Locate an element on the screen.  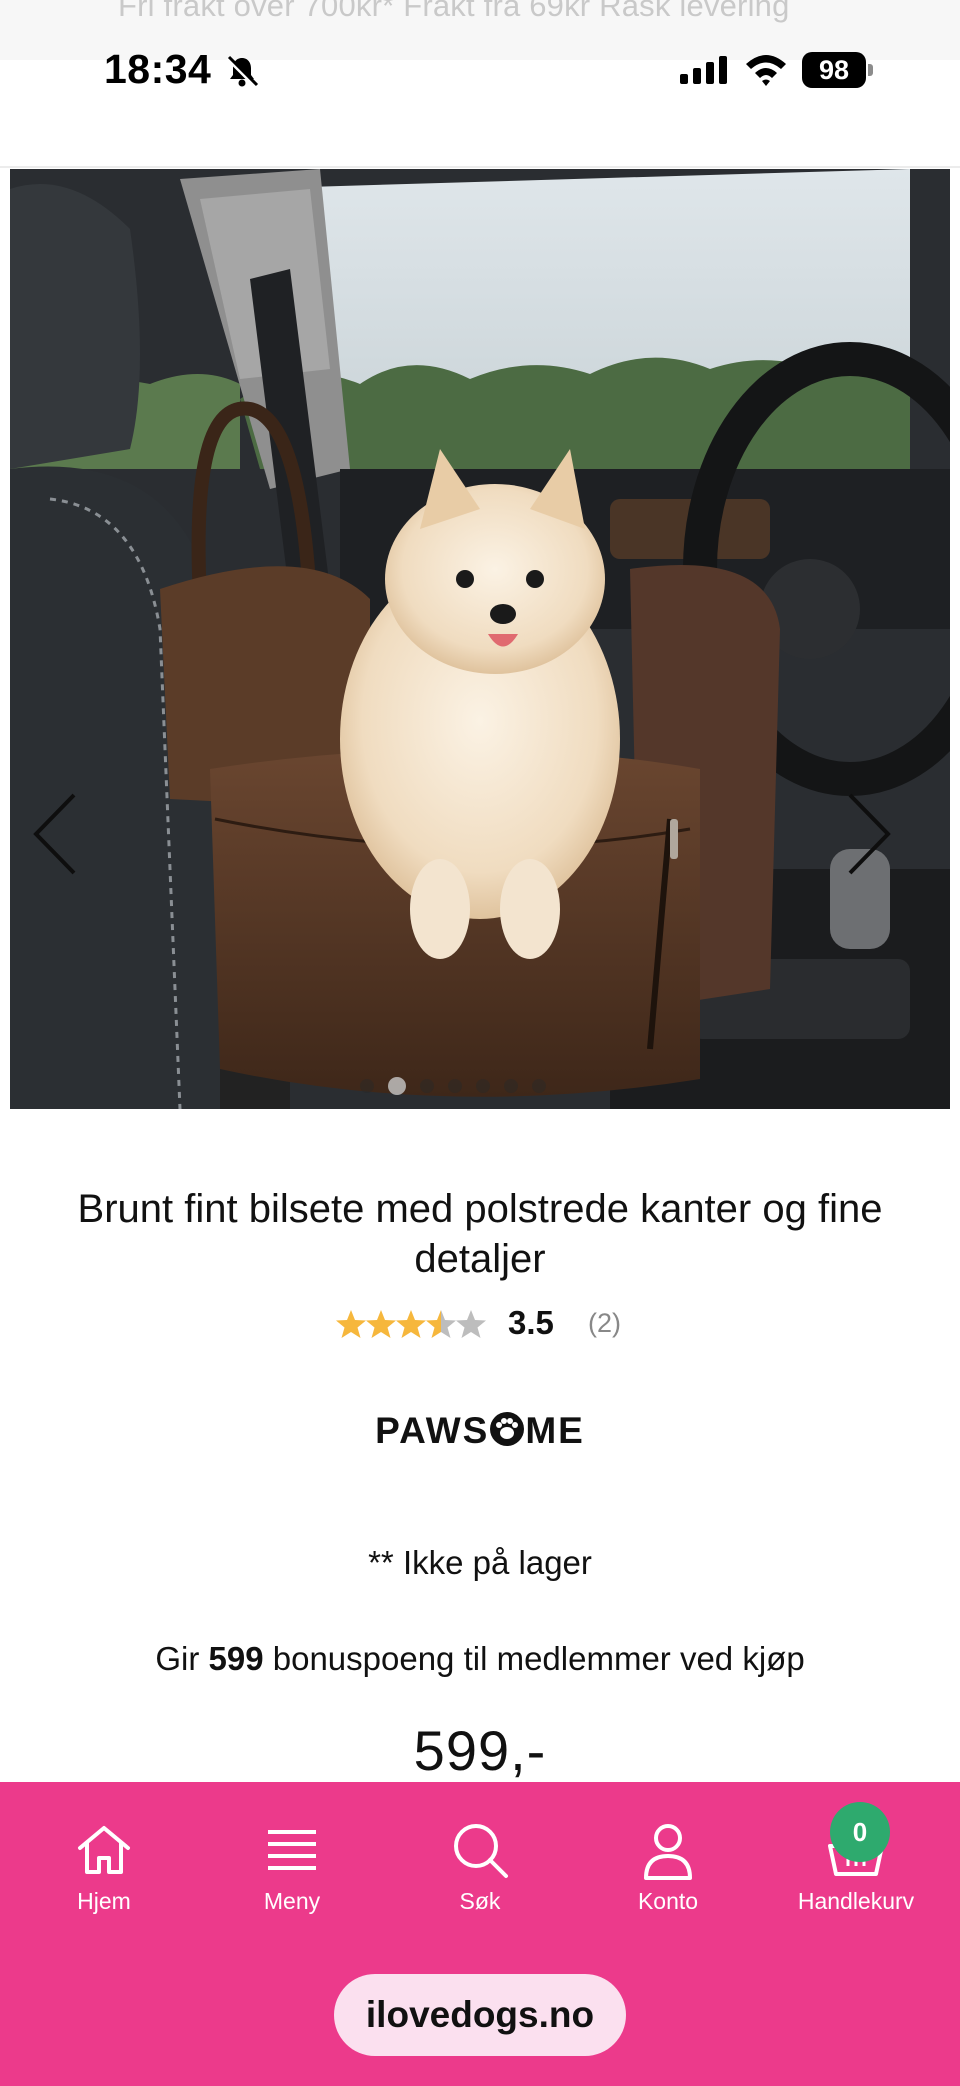
battery-icon: 98 is located at coordinates (838, 70).